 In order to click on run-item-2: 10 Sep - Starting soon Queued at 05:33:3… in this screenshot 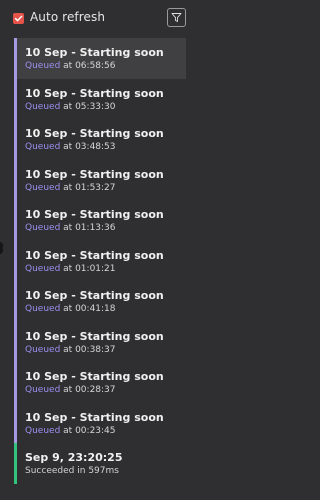, I will do `click(100, 99)`.